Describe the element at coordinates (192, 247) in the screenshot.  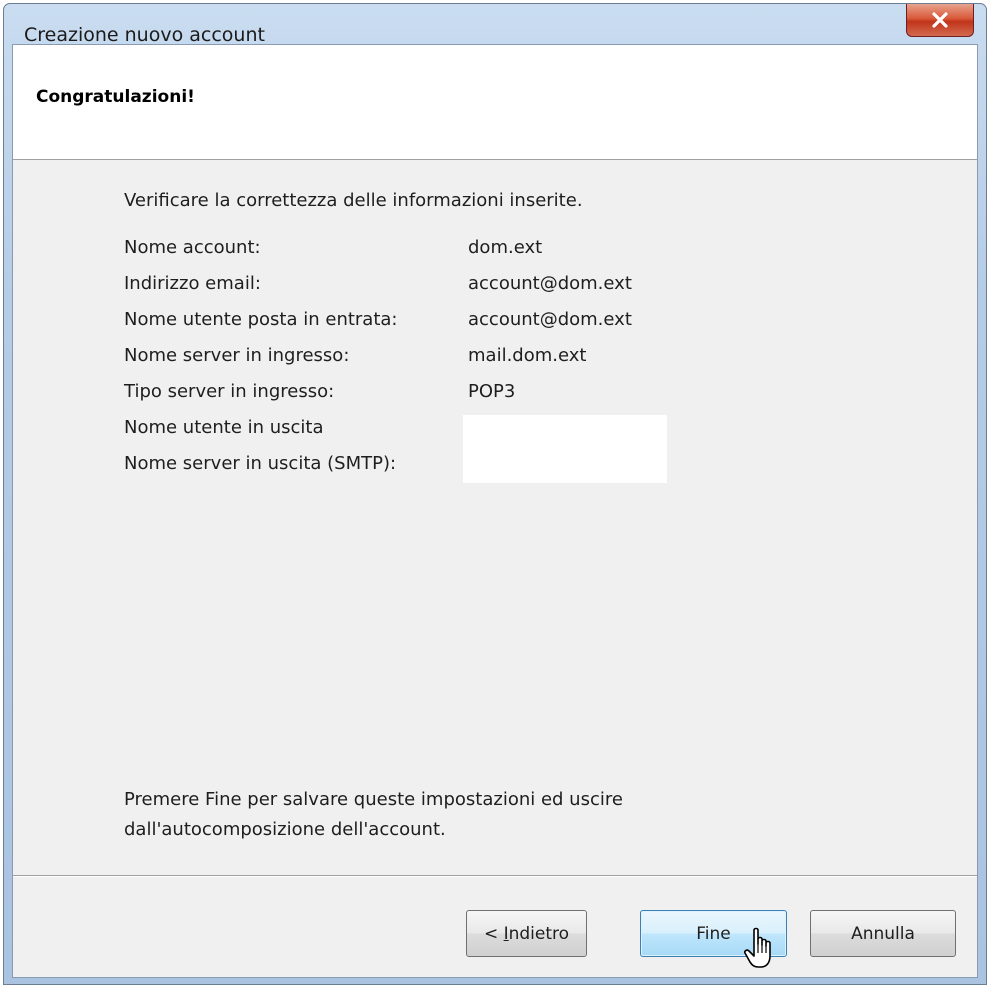
I see `info-label: Nome account:` at that location.